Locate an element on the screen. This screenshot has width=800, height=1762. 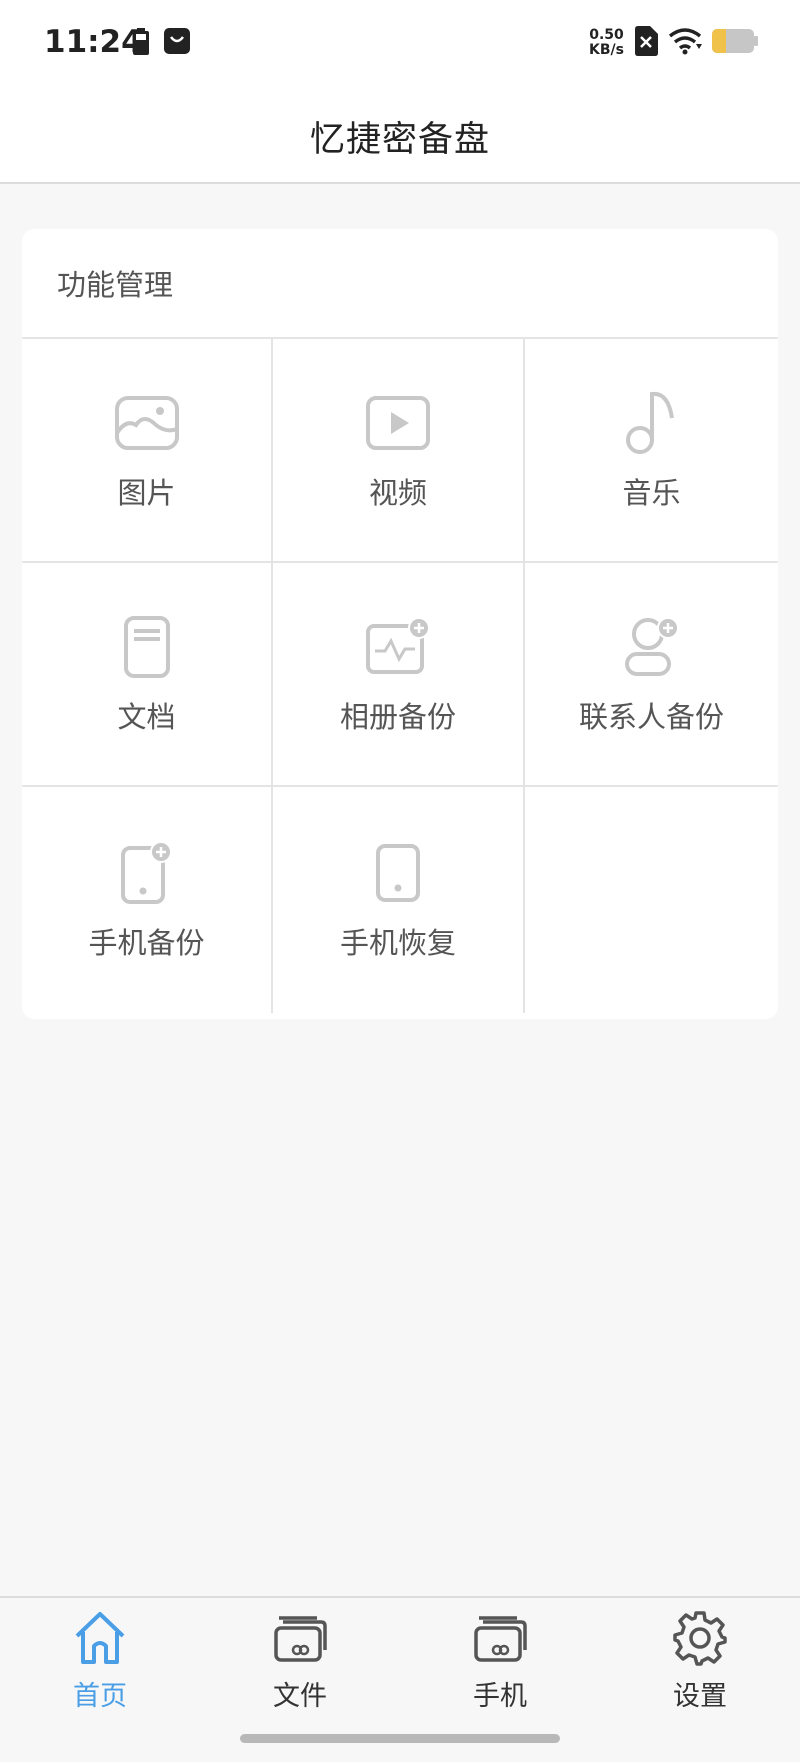
nav-tab-home: 首页 is located at coordinates (100, 1661).